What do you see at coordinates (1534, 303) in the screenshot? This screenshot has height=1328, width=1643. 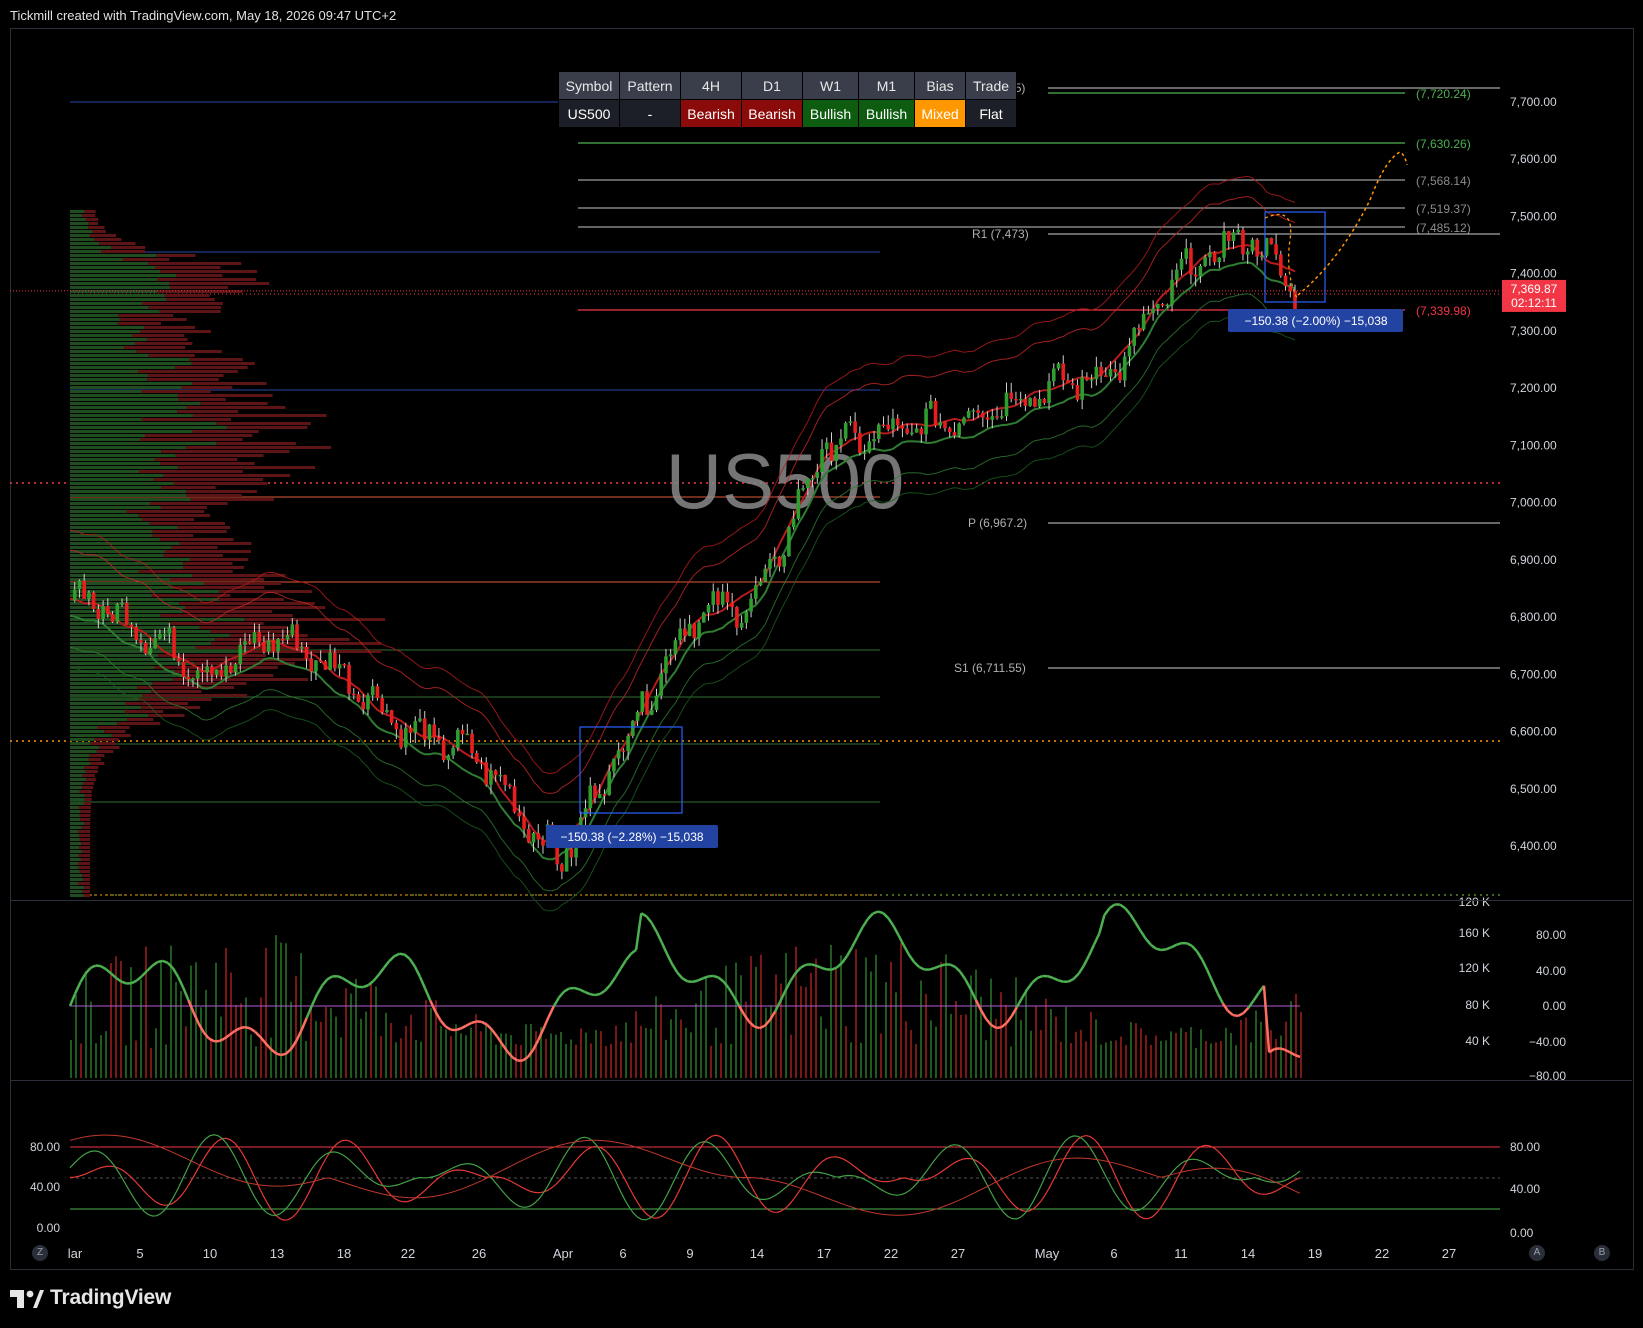 I see `candle-countdown: 02:12:11` at bounding box center [1534, 303].